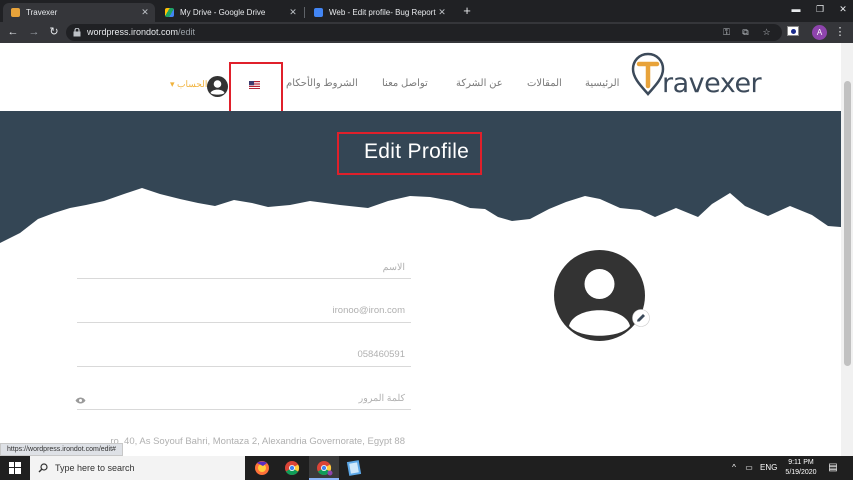 This screenshot has width=853, height=480. I want to click on google-drive-favicon-icon, so click(169, 12).